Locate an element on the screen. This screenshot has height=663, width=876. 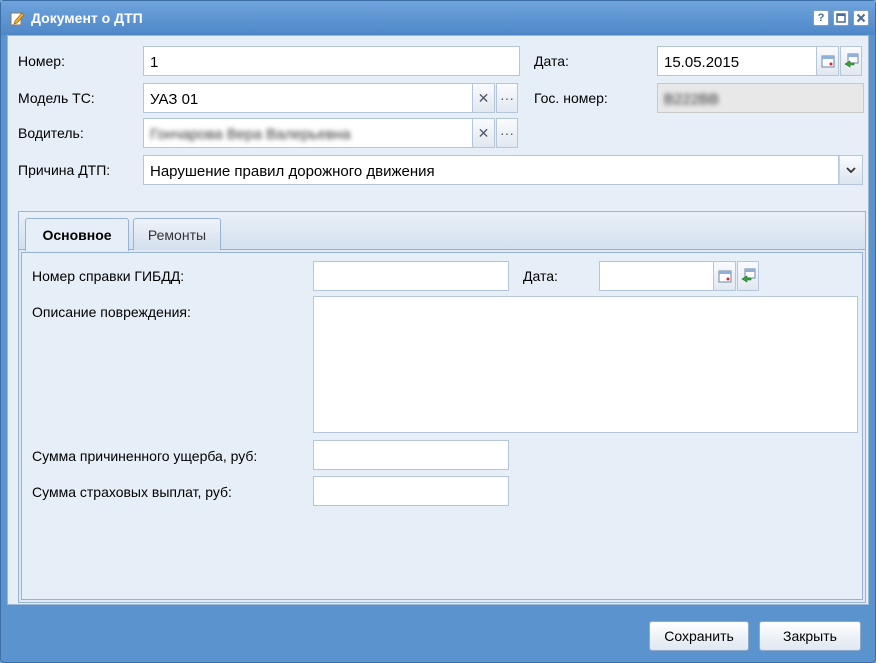
insurance-sum-field is located at coordinates (411, 491).